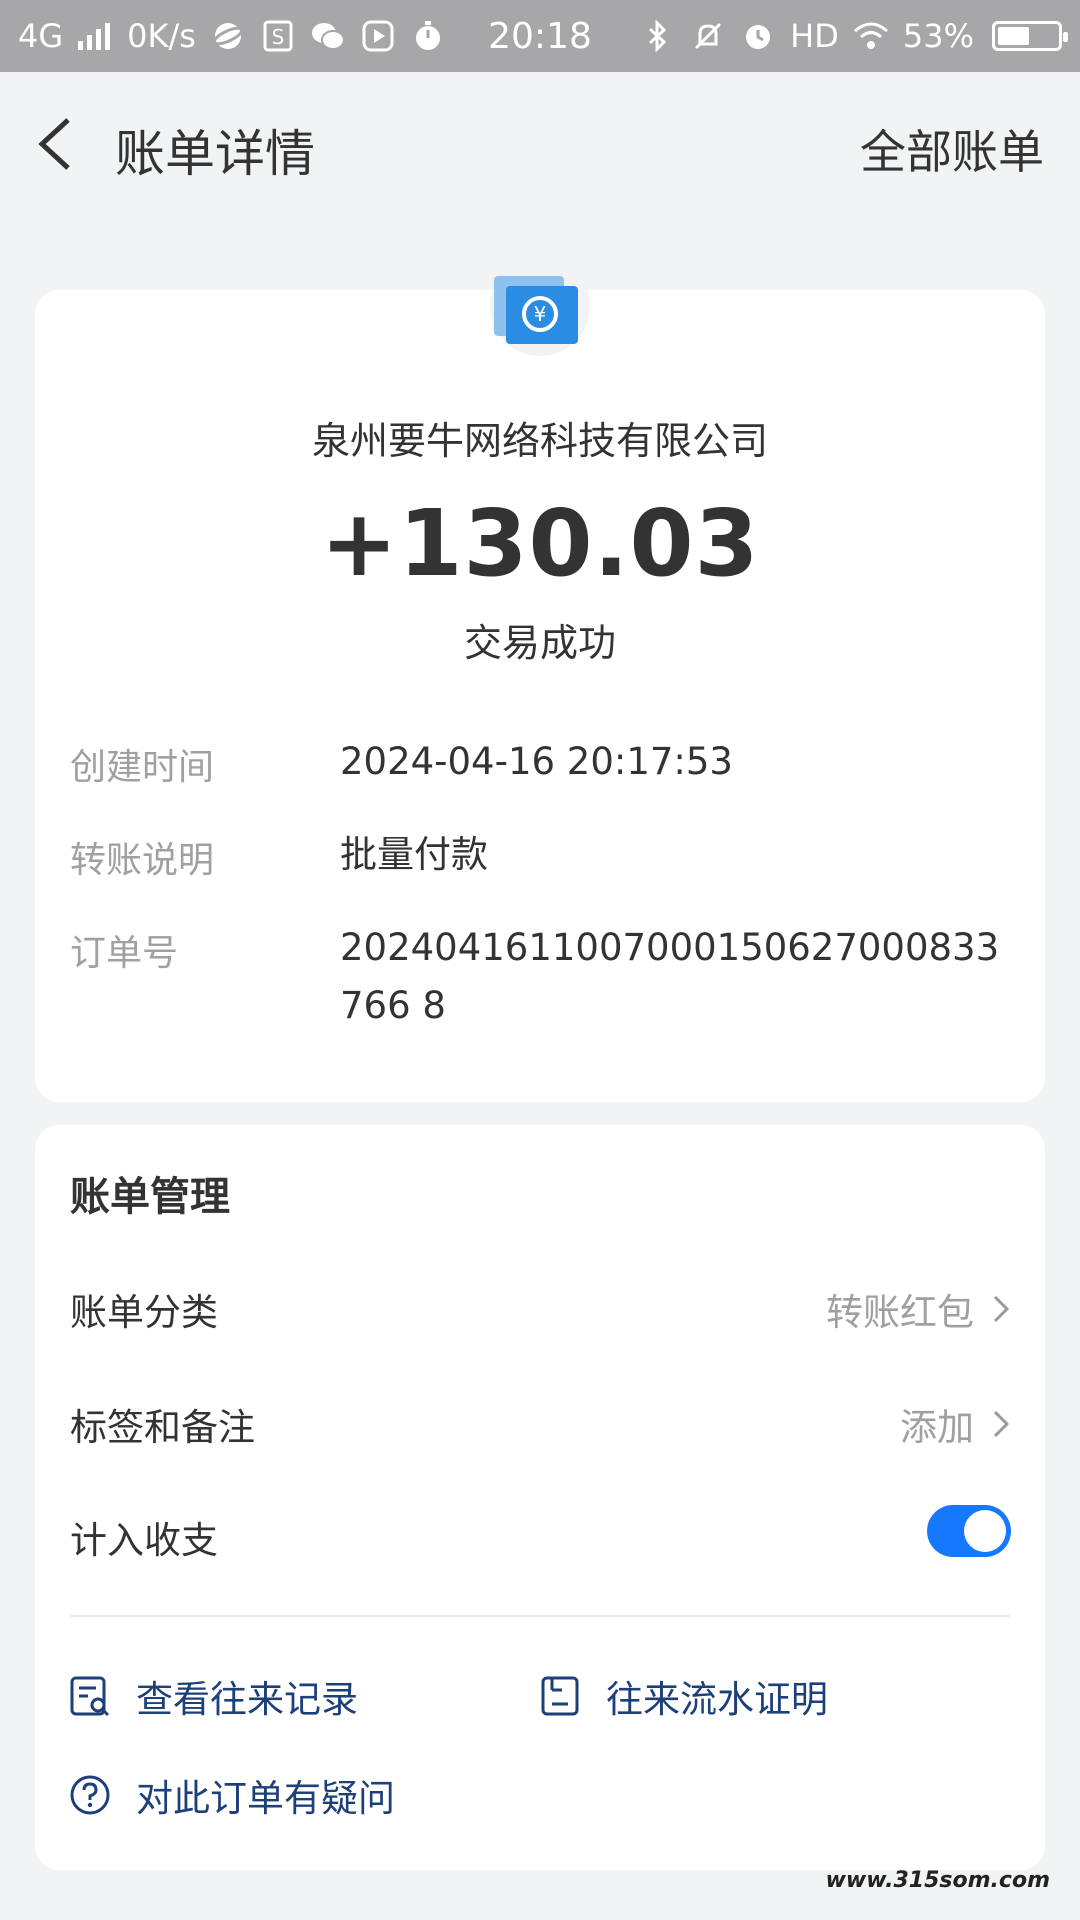  I want to click on flow-proof-link: 往来流水证明, so click(683, 1696).